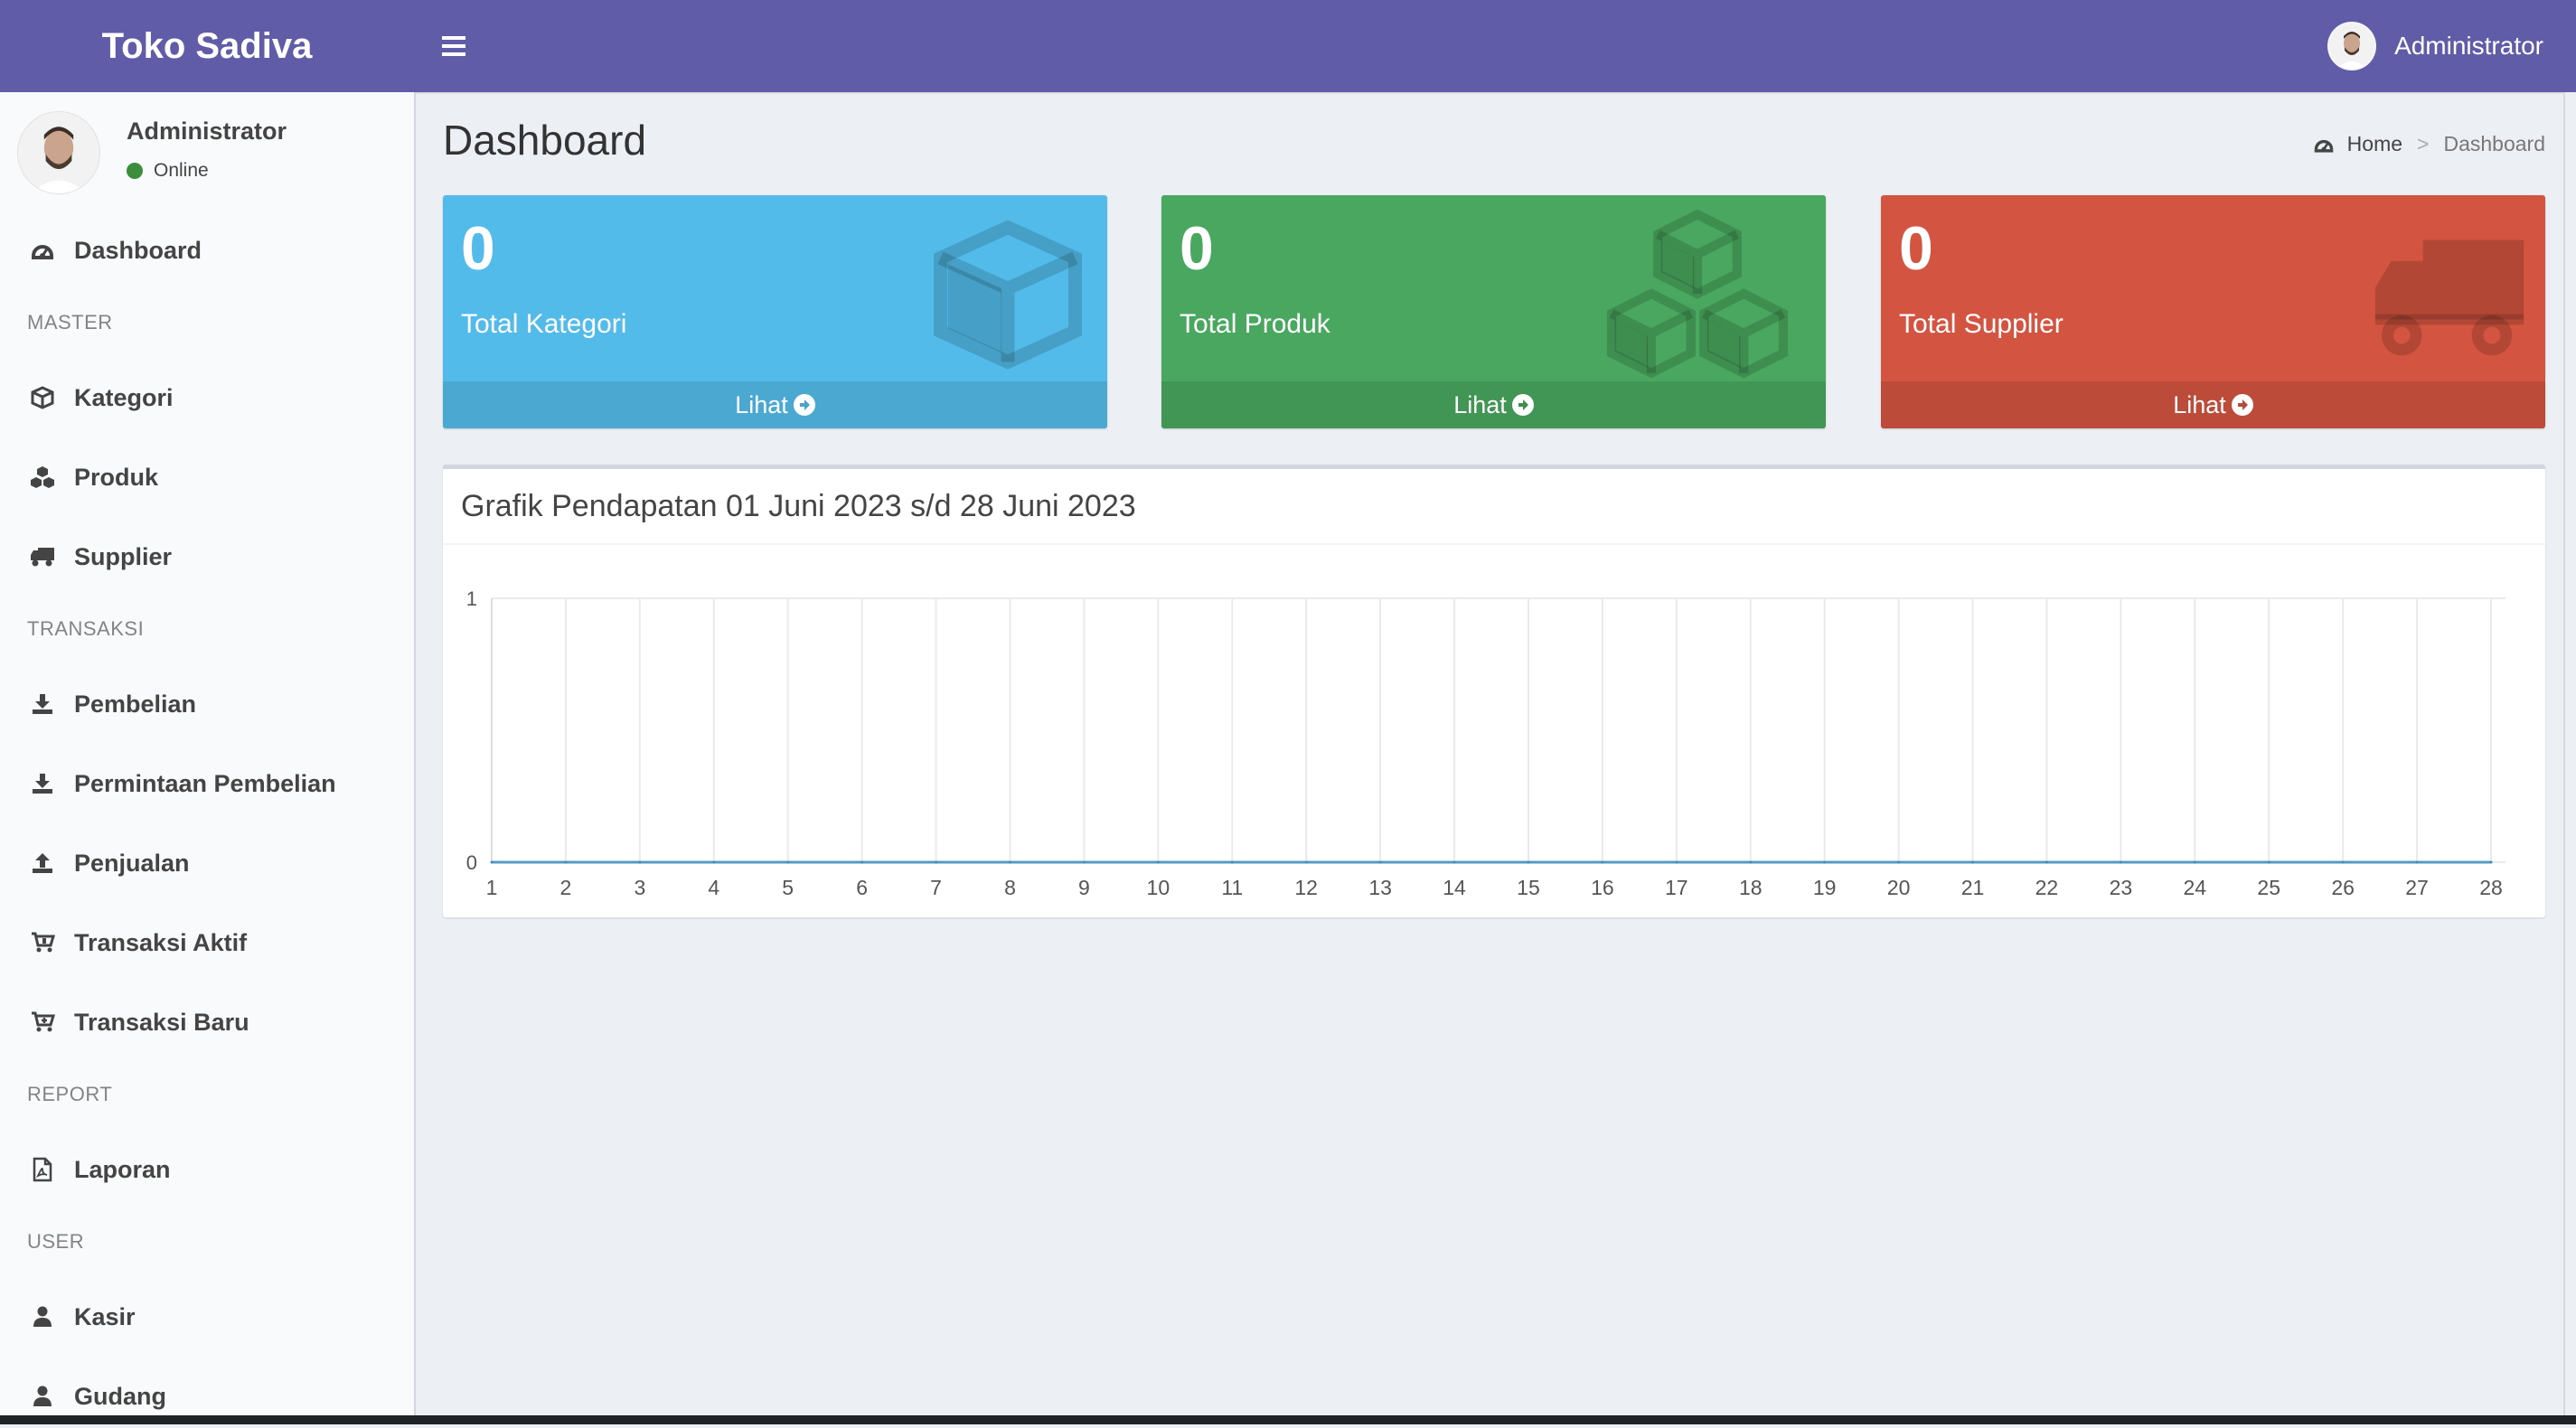  What do you see at coordinates (2343, 888) in the screenshot?
I see `x-tick-label: 26` at bounding box center [2343, 888].